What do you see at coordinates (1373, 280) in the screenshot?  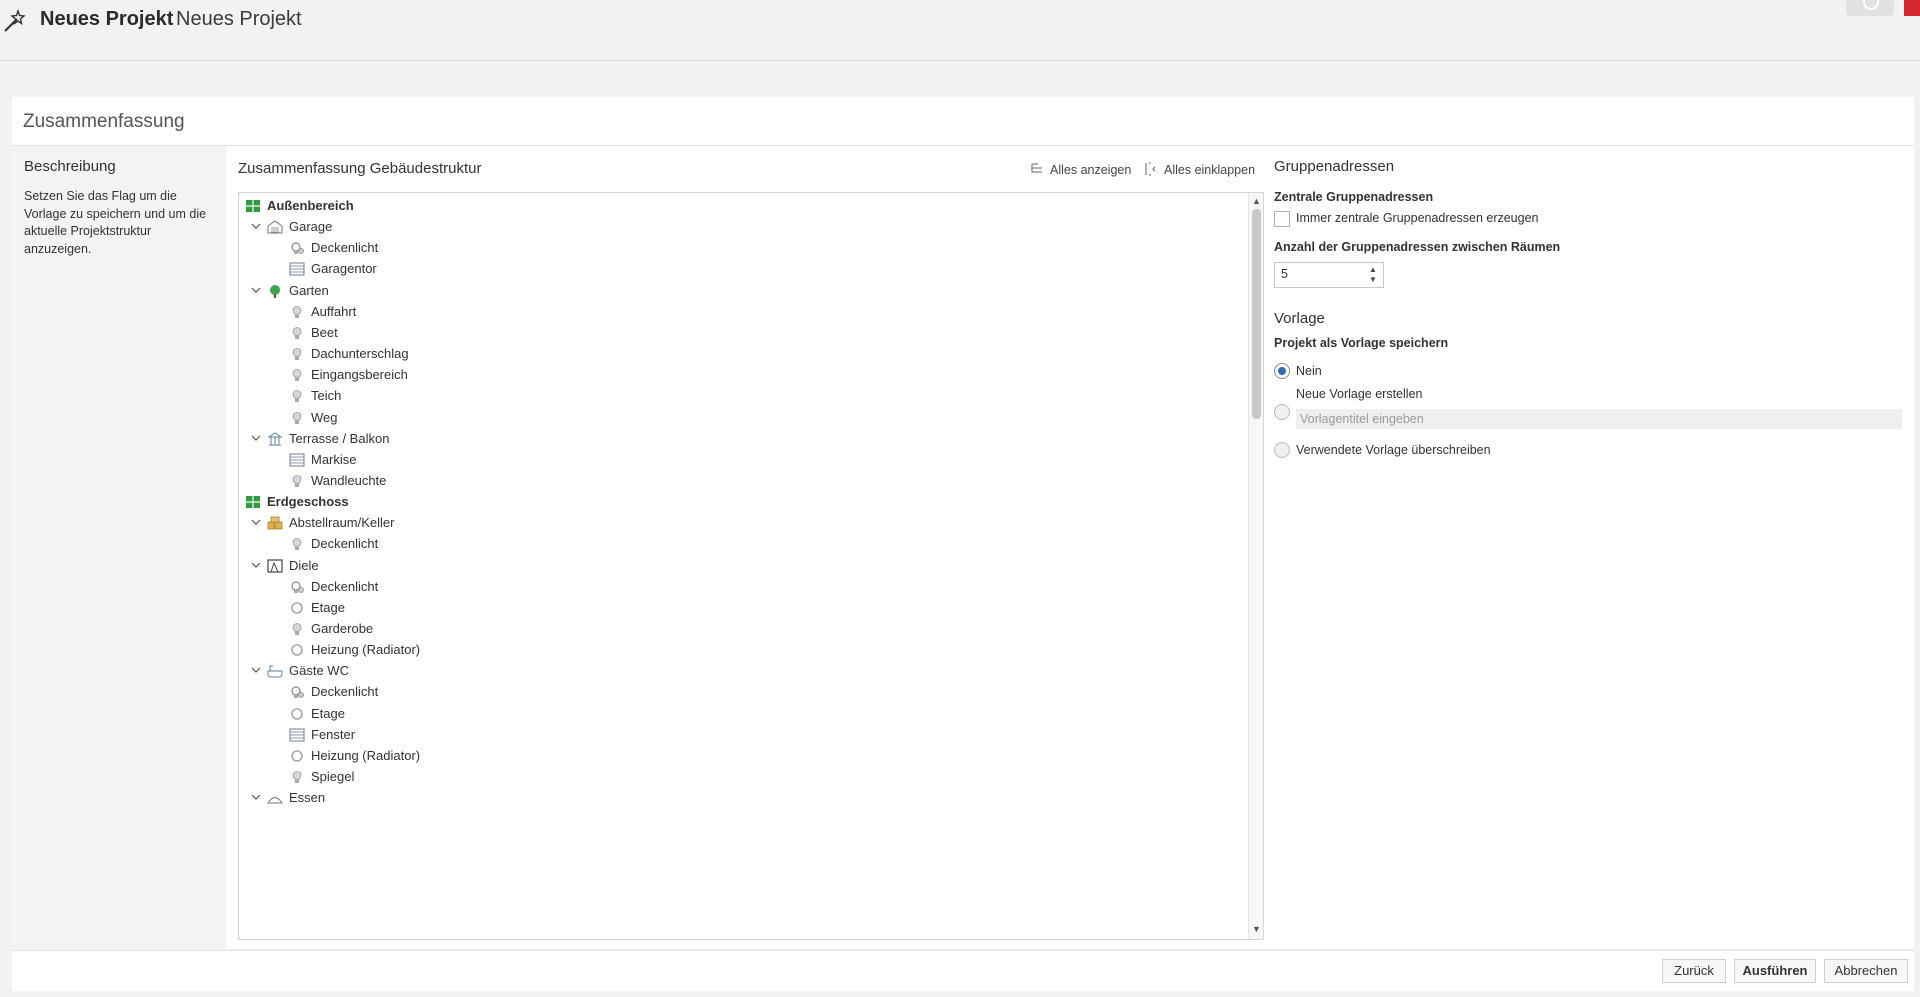 I see `stepper-down-icon: ▼` at bounding box center [1373, 280].